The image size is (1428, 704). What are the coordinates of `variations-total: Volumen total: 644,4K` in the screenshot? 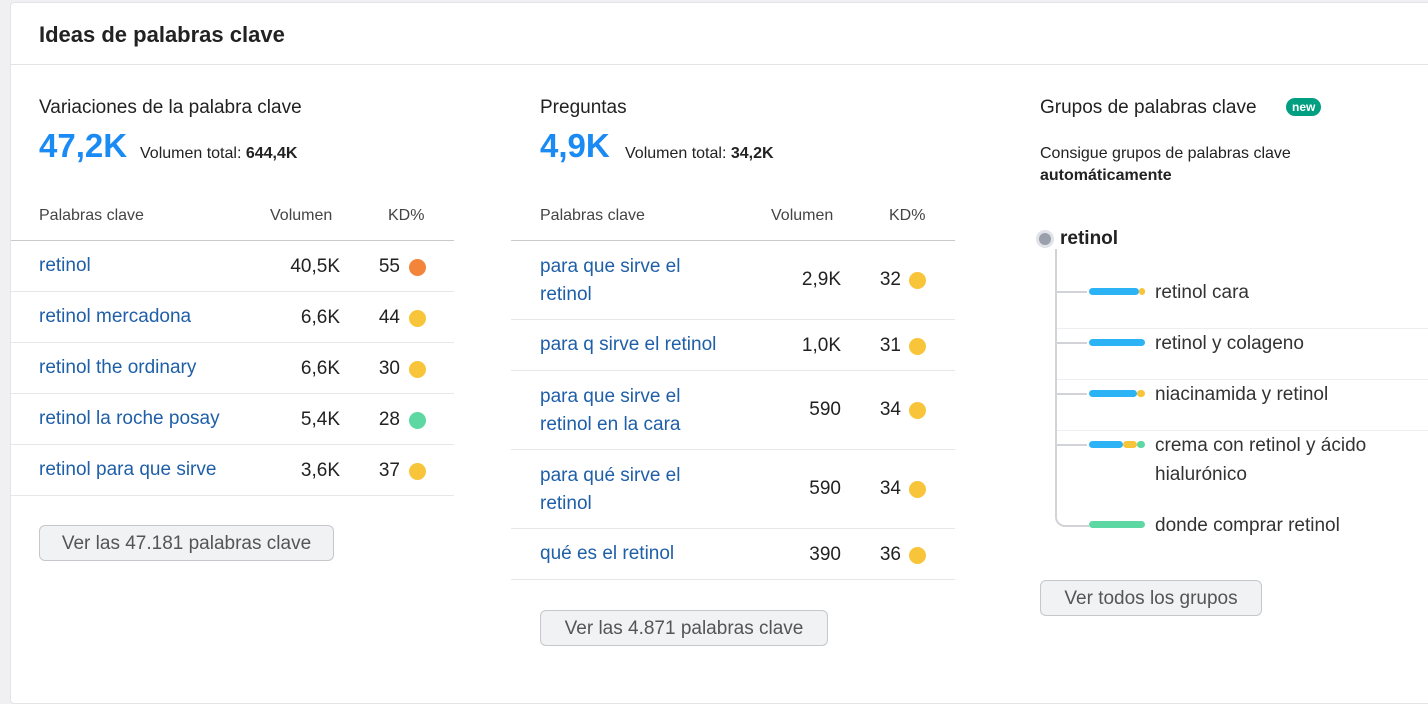 It's located at (218, 154).